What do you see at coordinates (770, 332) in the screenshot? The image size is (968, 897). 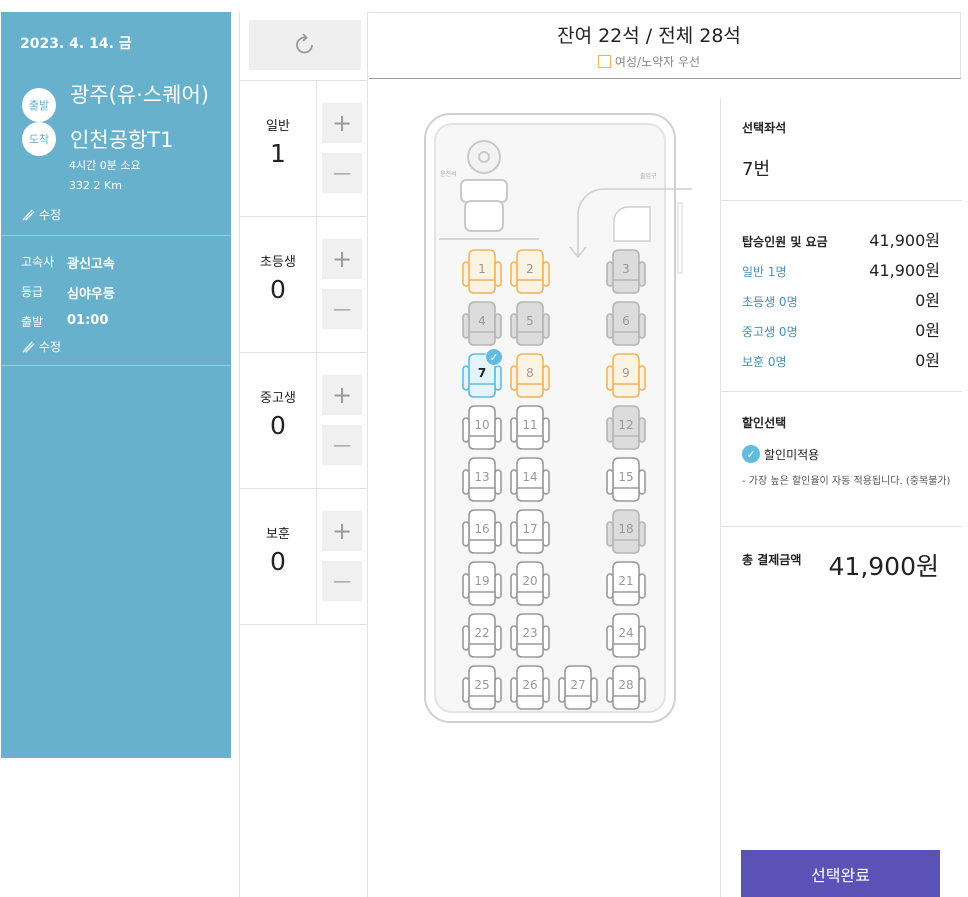 I see `fare-row-label: 중고생 0명` at bounding box center [770, 332].